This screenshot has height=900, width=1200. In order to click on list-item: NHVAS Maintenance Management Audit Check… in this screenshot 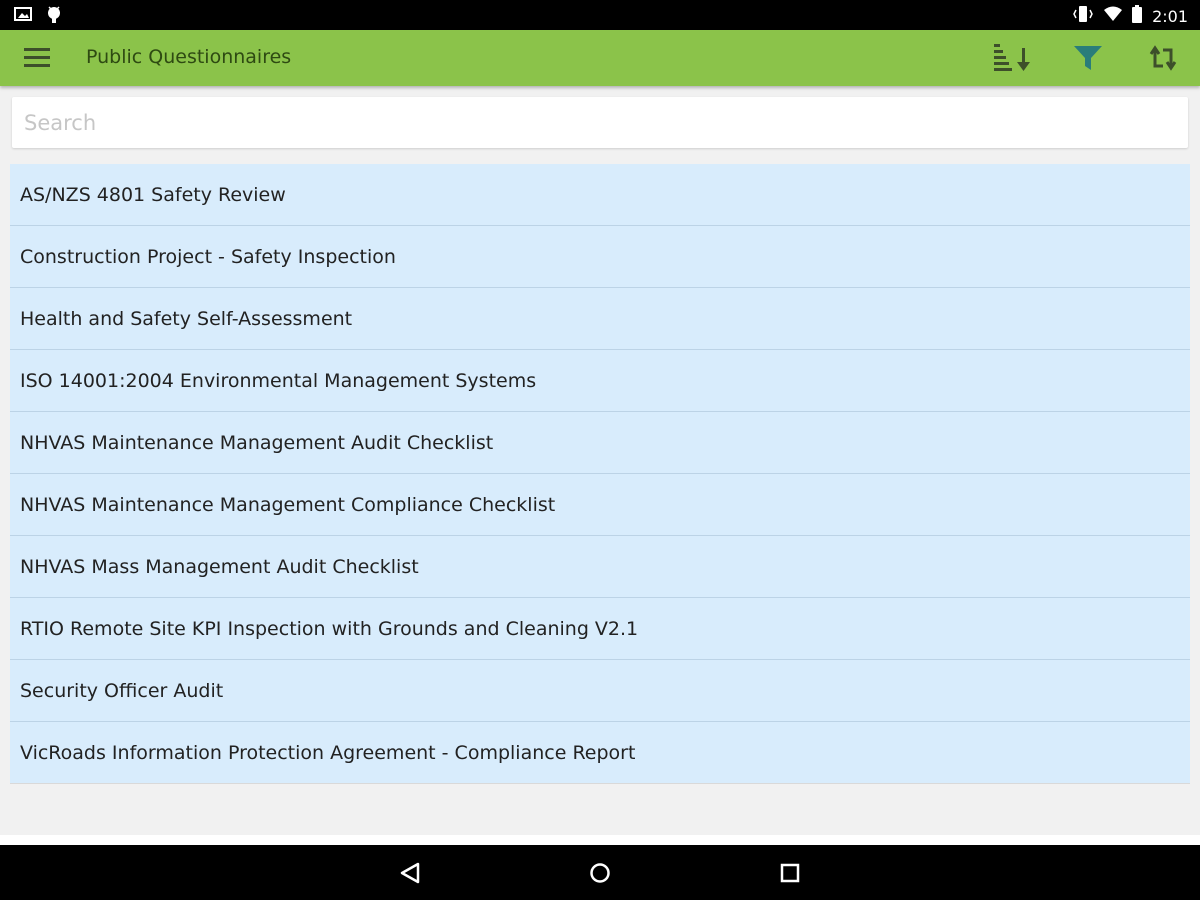, I will do `click(600, 443)`.